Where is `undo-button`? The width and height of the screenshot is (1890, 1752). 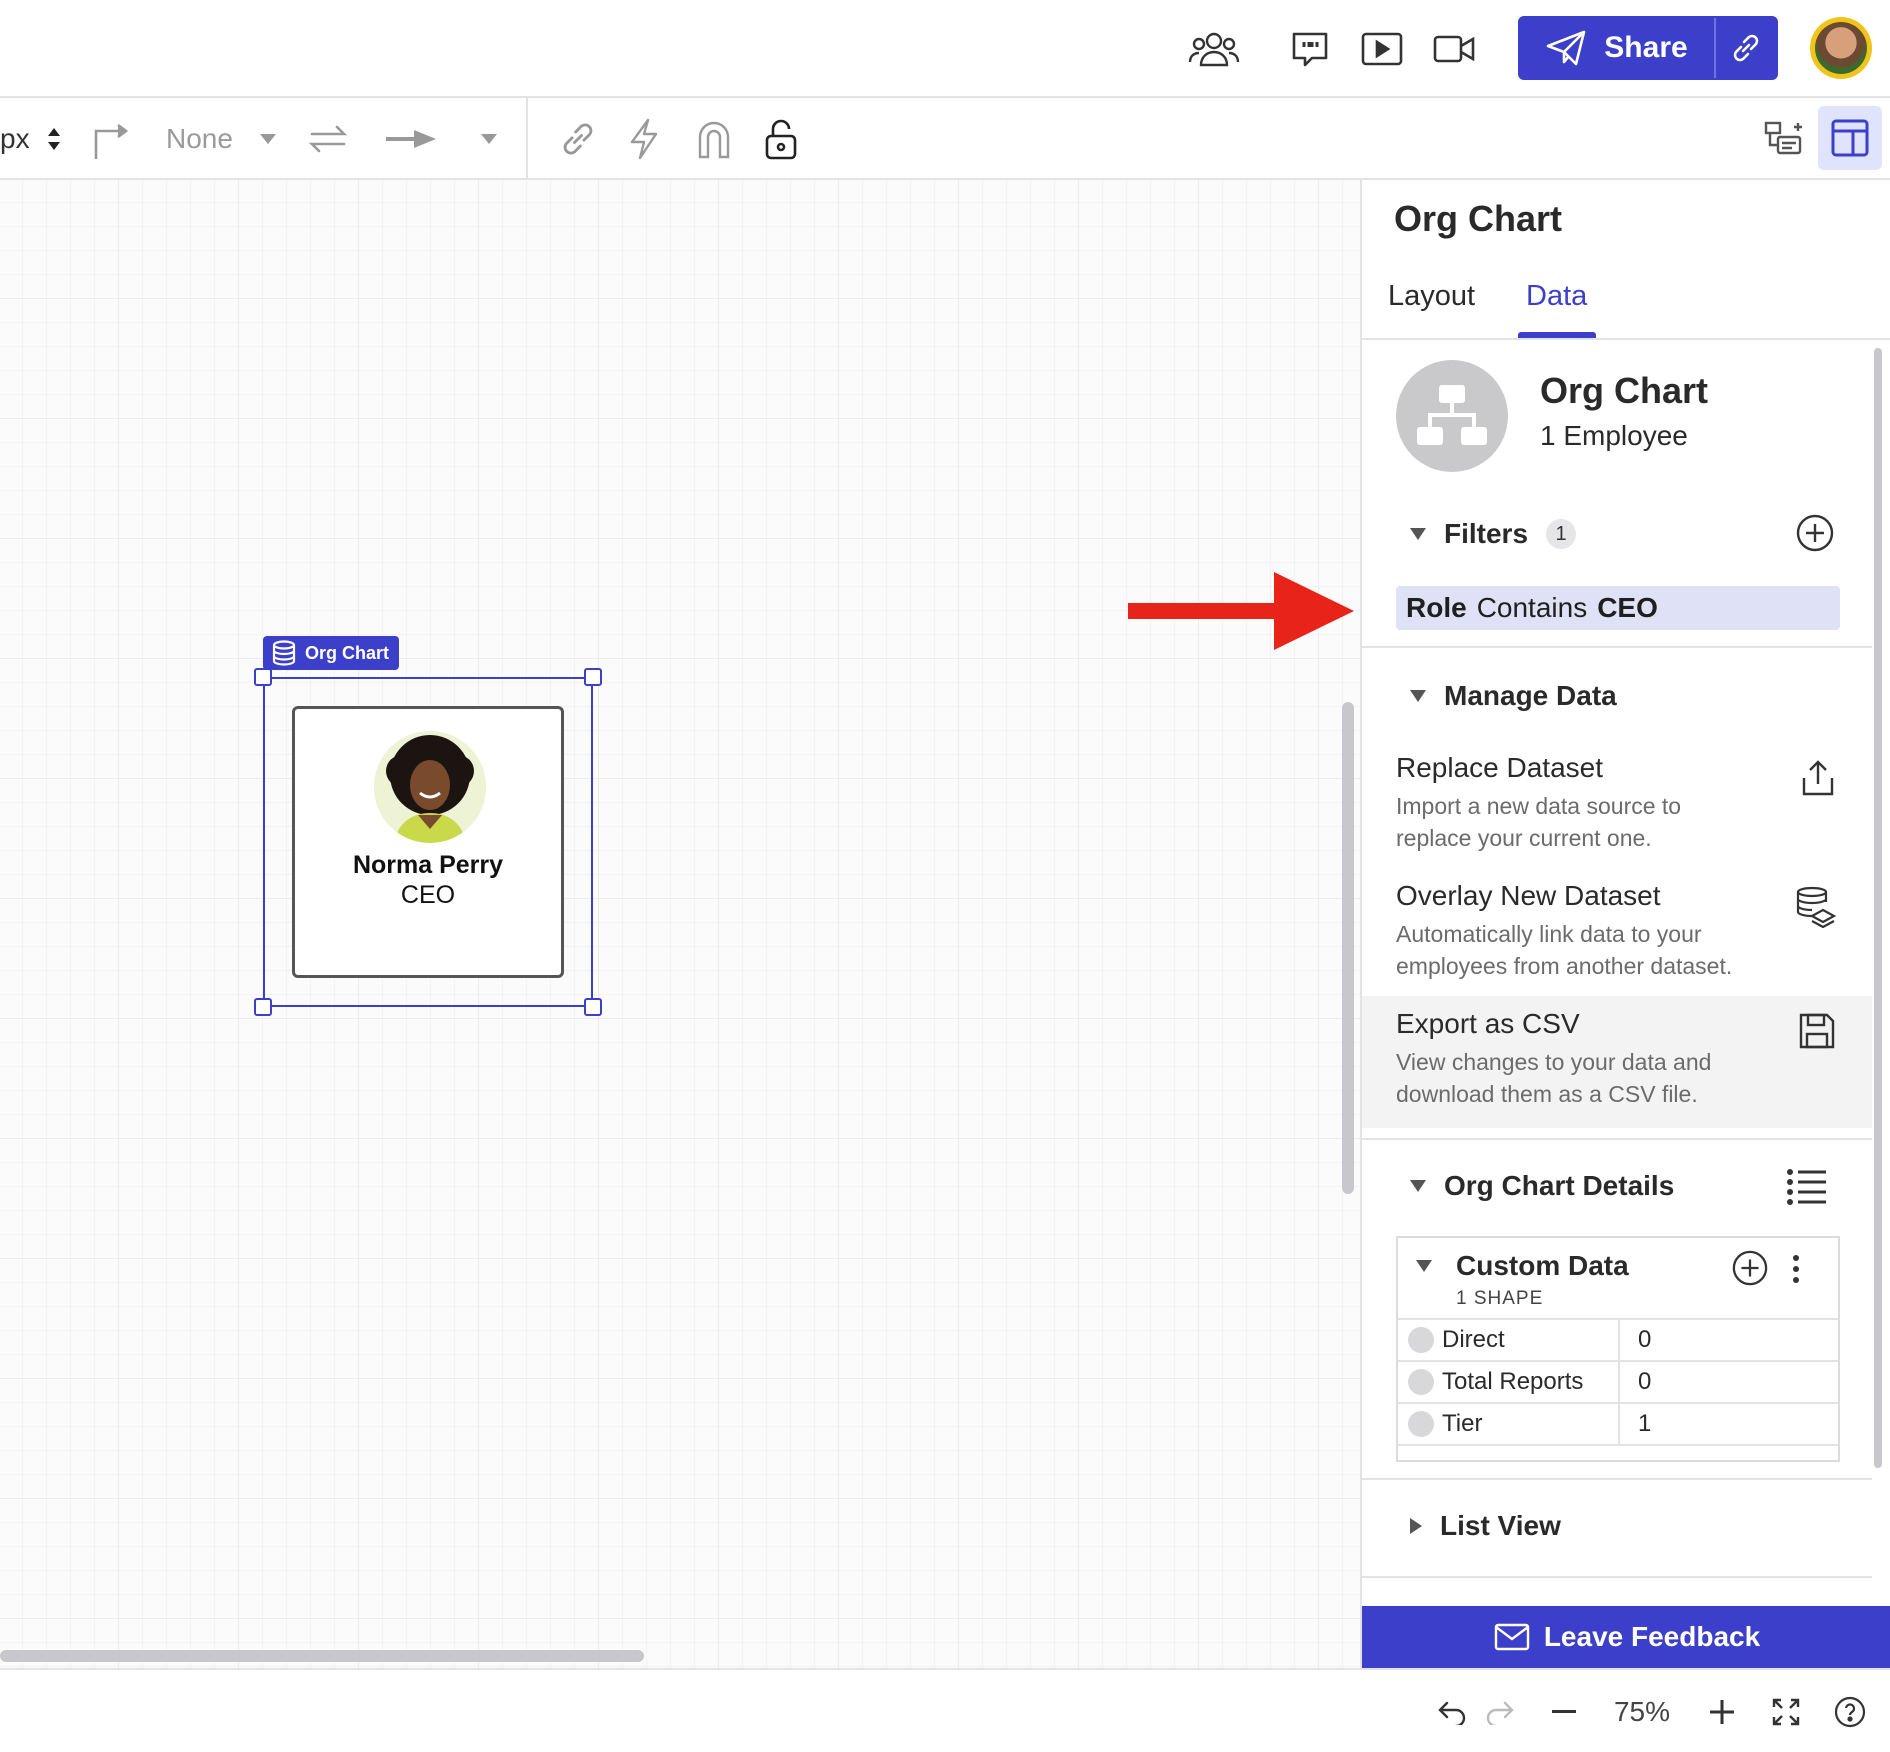
undo-button is located at coordinates (1452, 1712).